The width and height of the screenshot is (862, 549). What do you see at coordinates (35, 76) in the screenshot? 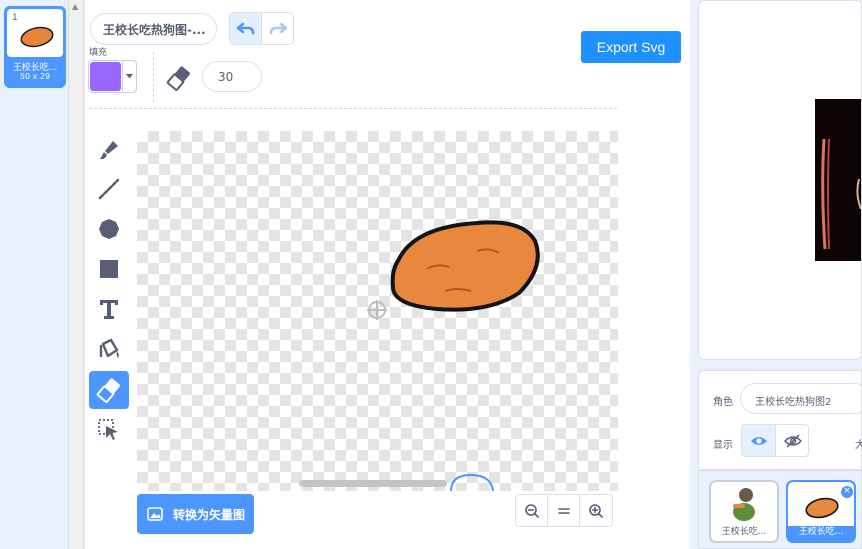
I see `costume-size: 50 x 29` at bounding box center [35, 76].